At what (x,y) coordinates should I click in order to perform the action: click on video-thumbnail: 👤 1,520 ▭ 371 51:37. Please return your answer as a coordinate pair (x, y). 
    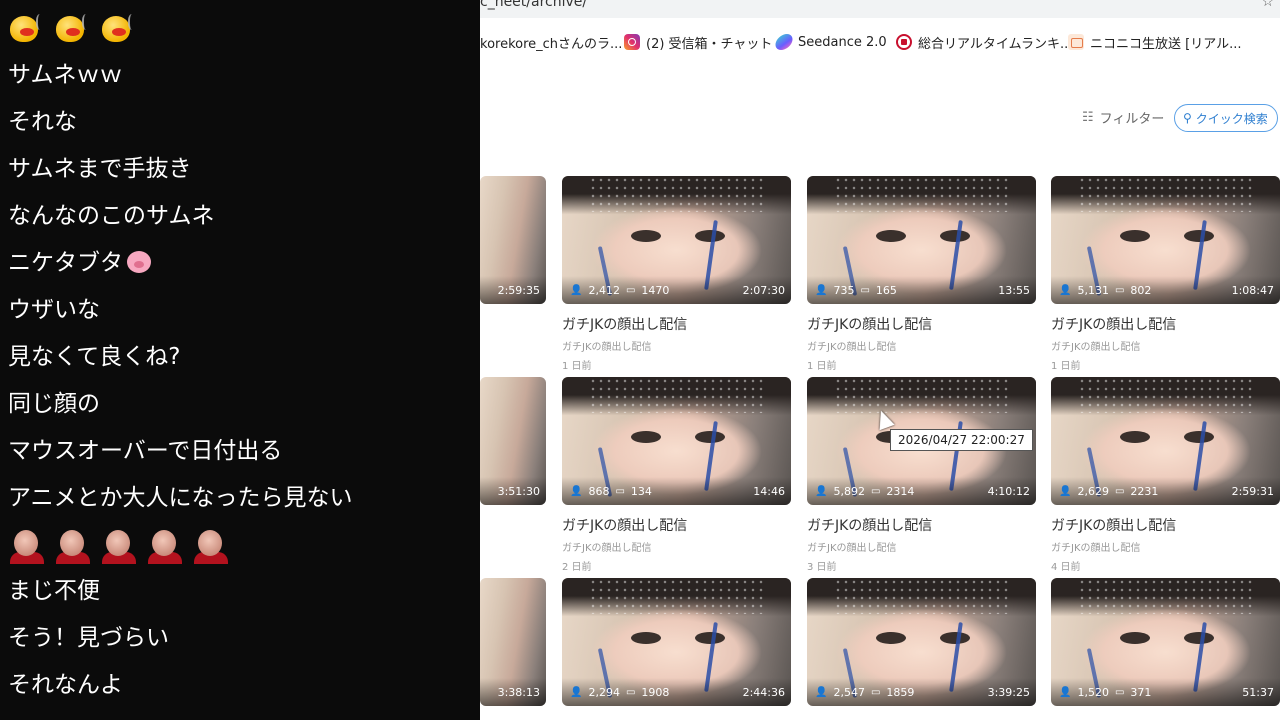
    Looking at the image, I should click on (1165, 642).